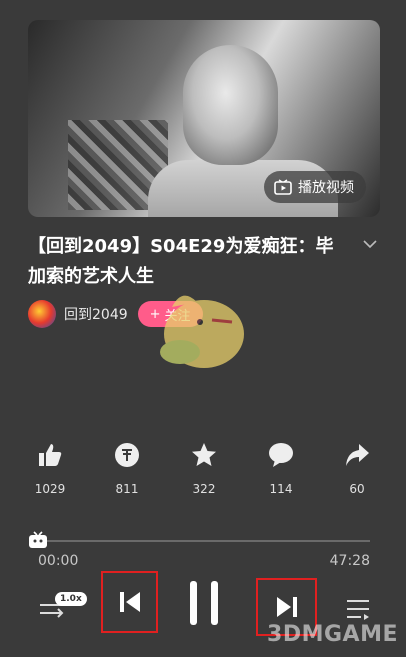  I want to click on mascot-icon, so click(202, 331).